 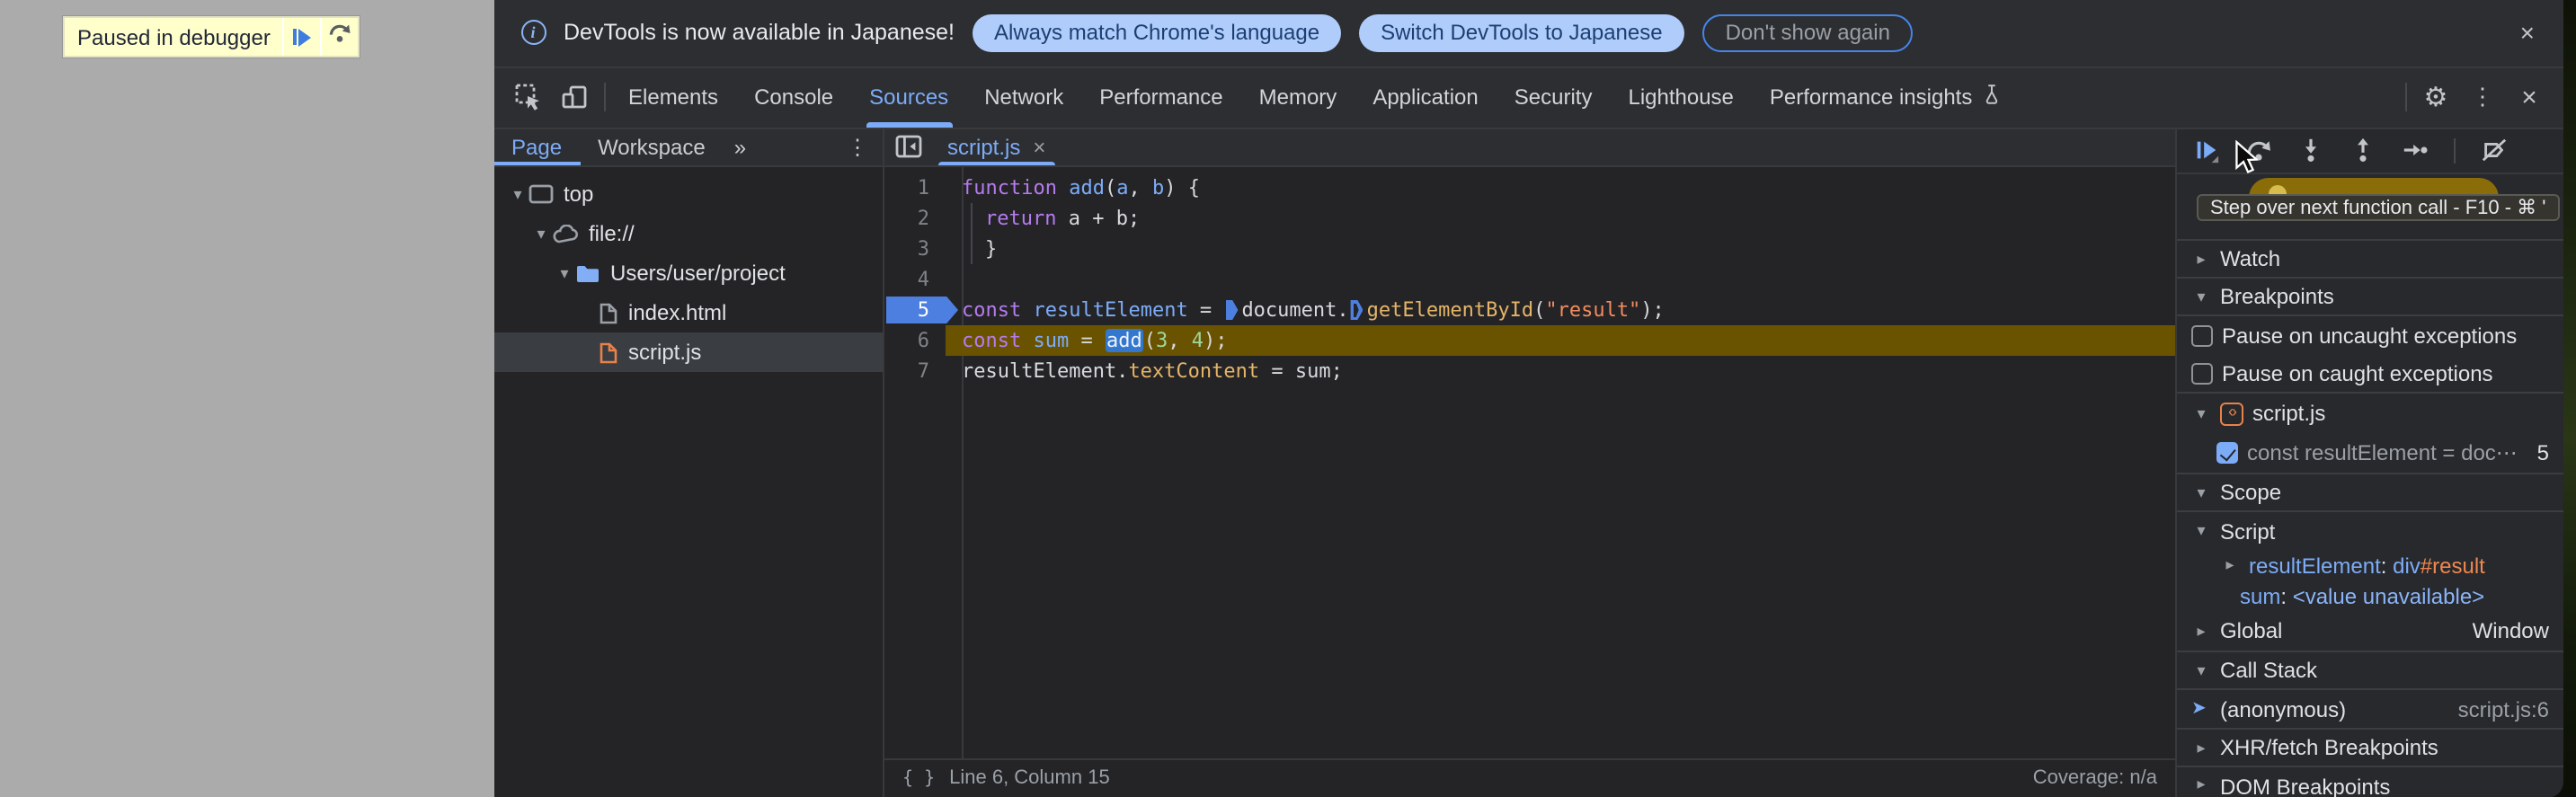 I want to click on flask-icon, so click(x=1992, y=97).